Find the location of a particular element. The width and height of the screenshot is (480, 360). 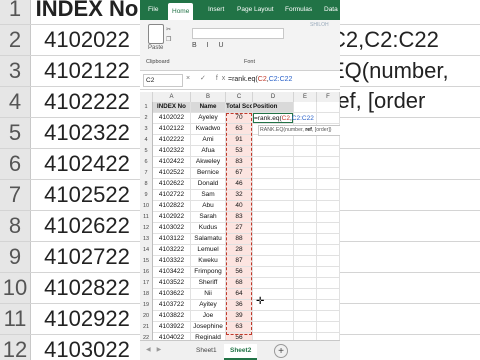

cell-total-score: 88 is located at coordinates (239, 239).